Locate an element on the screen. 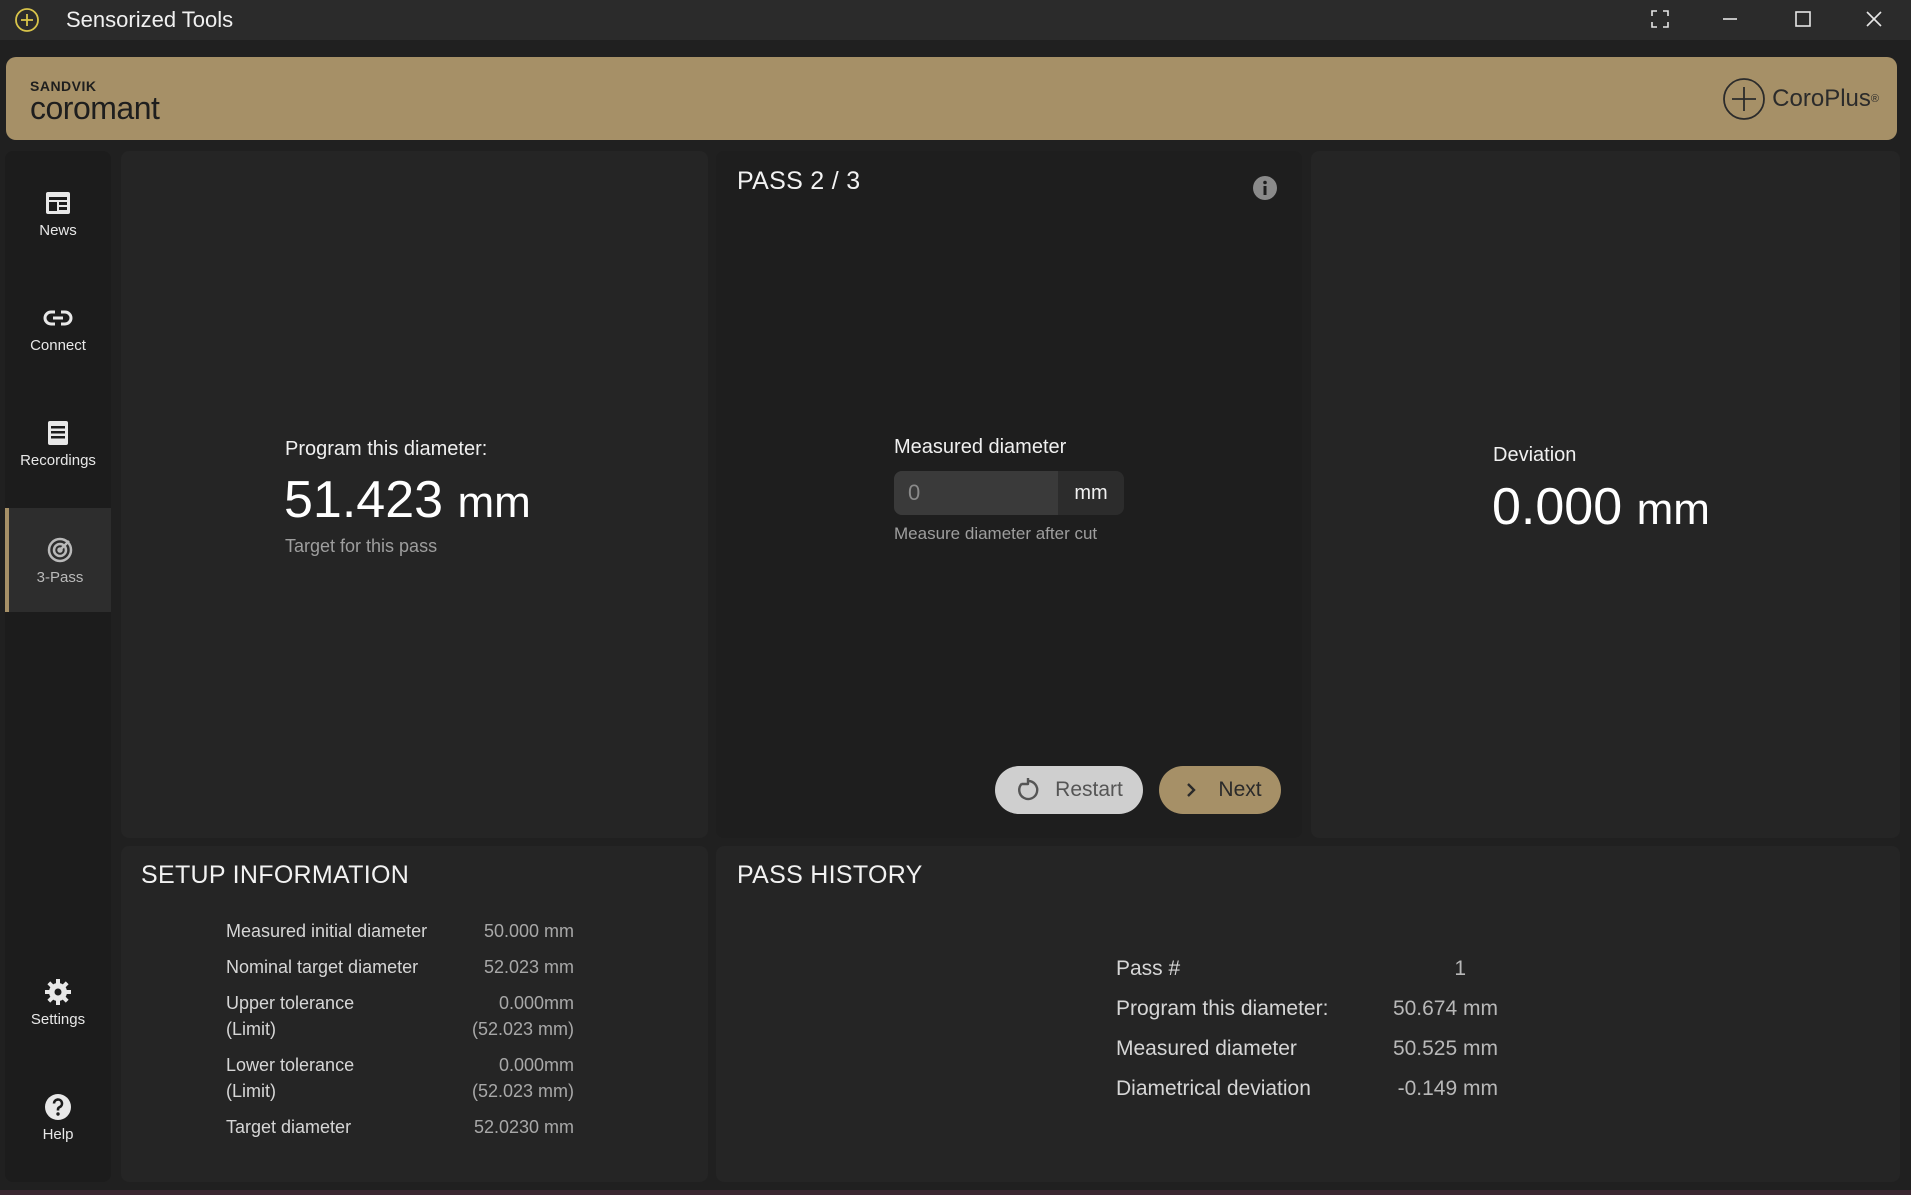  restart-label: Restart is located at coordinates (1089, 789).